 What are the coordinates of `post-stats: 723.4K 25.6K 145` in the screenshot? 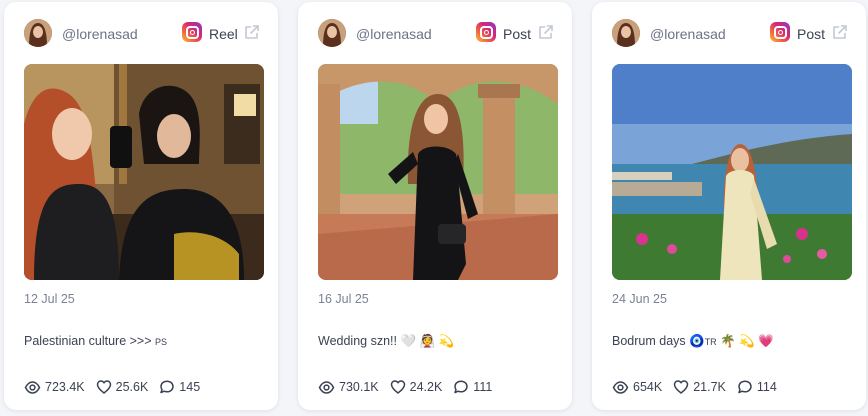 It's located at (117, 387).